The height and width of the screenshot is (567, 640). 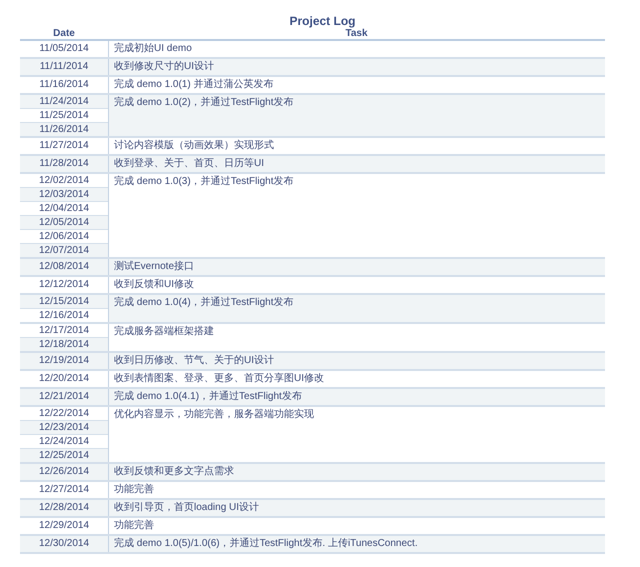 I want to click on task-cell-text: 收到反馈和UI修改, so click(x=154, y=285).